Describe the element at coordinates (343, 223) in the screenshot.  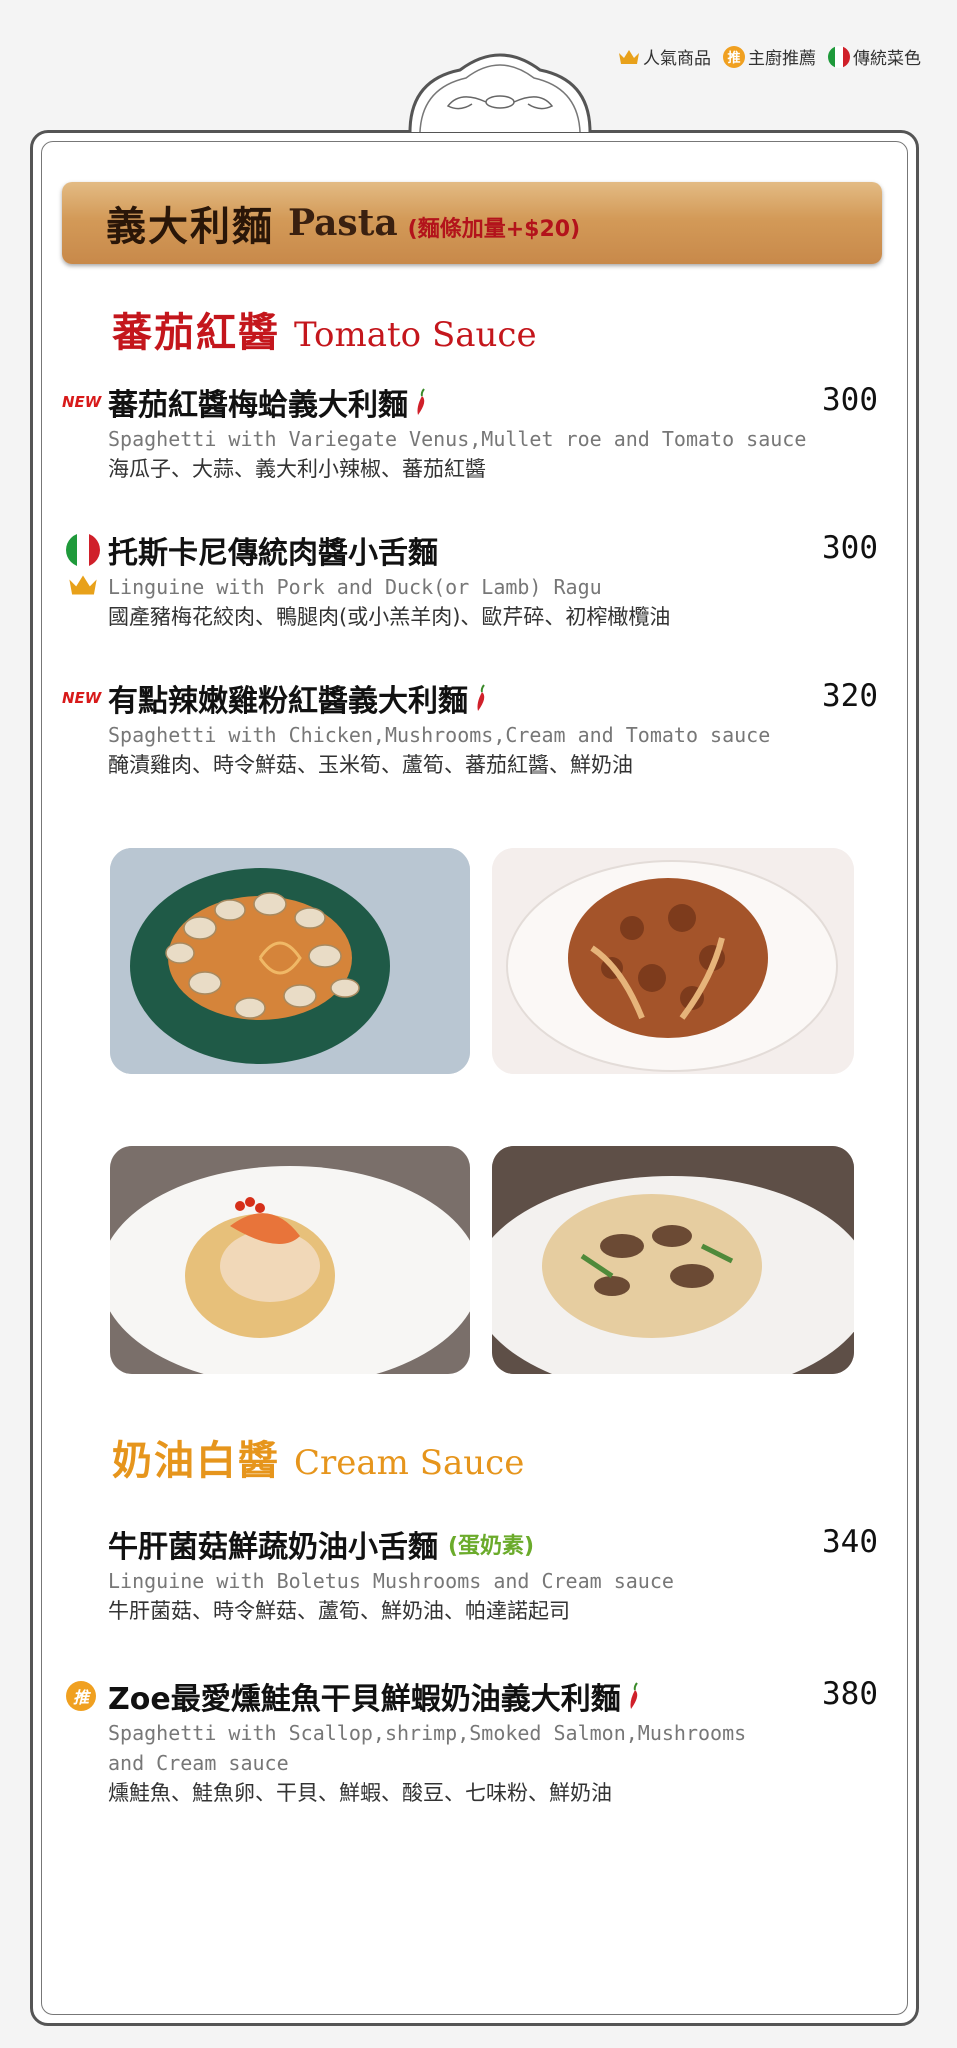
I see `banner-title-en: Pasta` at that location.